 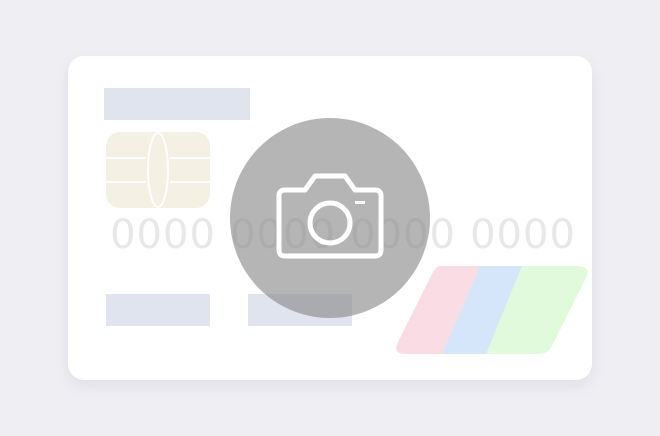 I want to click on cardholder-name-placeholder, so click(x=177, y=104).